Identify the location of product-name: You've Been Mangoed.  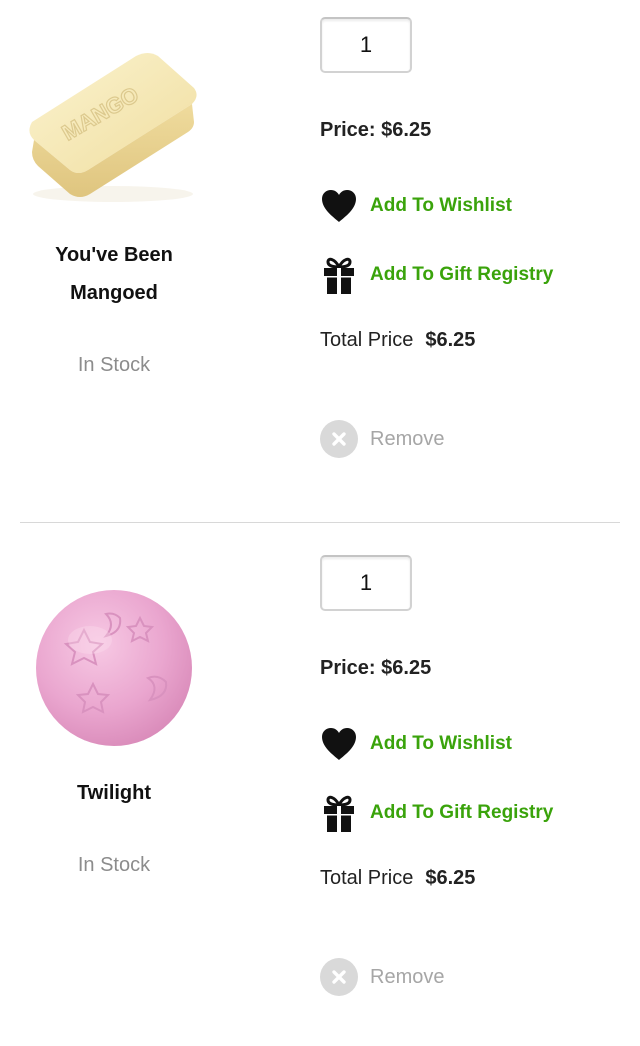
(114, 274).